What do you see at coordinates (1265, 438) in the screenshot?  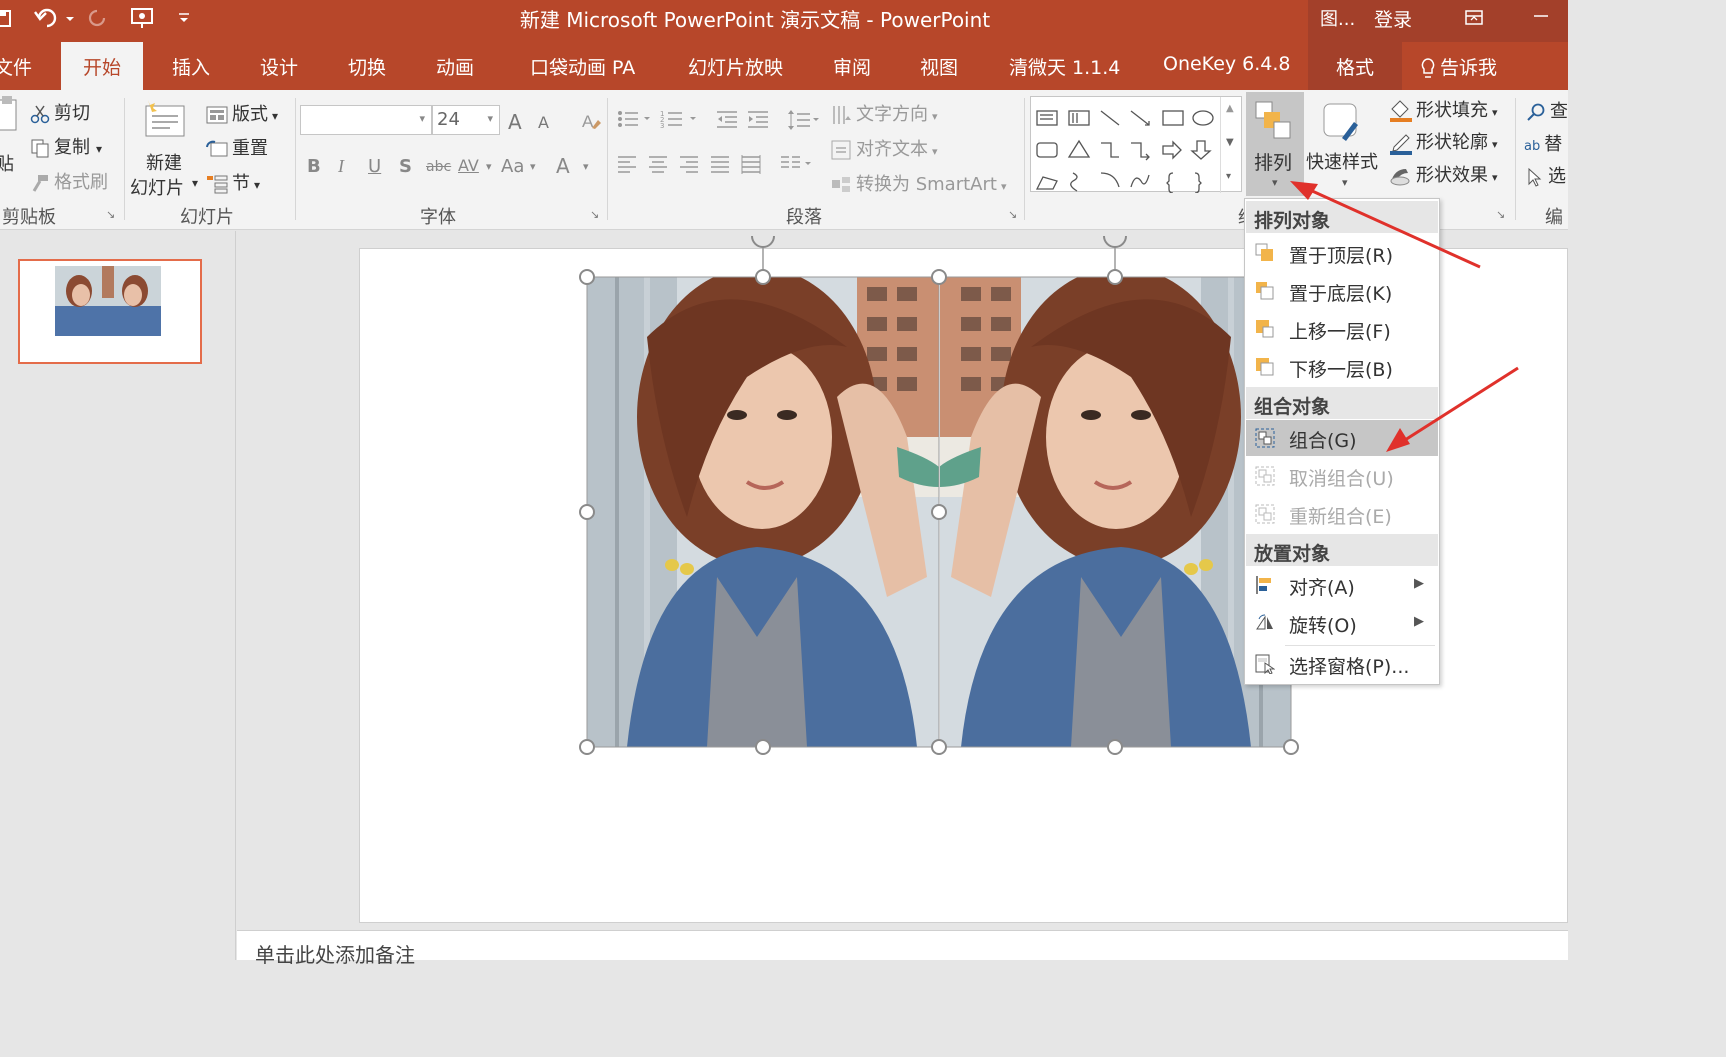 I see `group-icon` at bounding box center [1265, 438].